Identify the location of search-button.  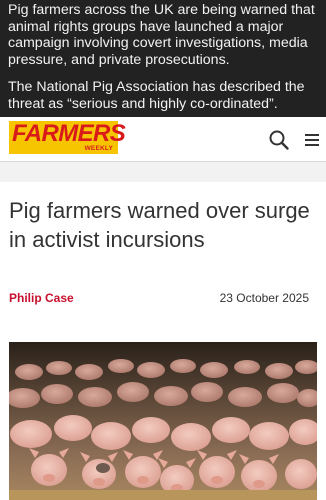
(279, 140).